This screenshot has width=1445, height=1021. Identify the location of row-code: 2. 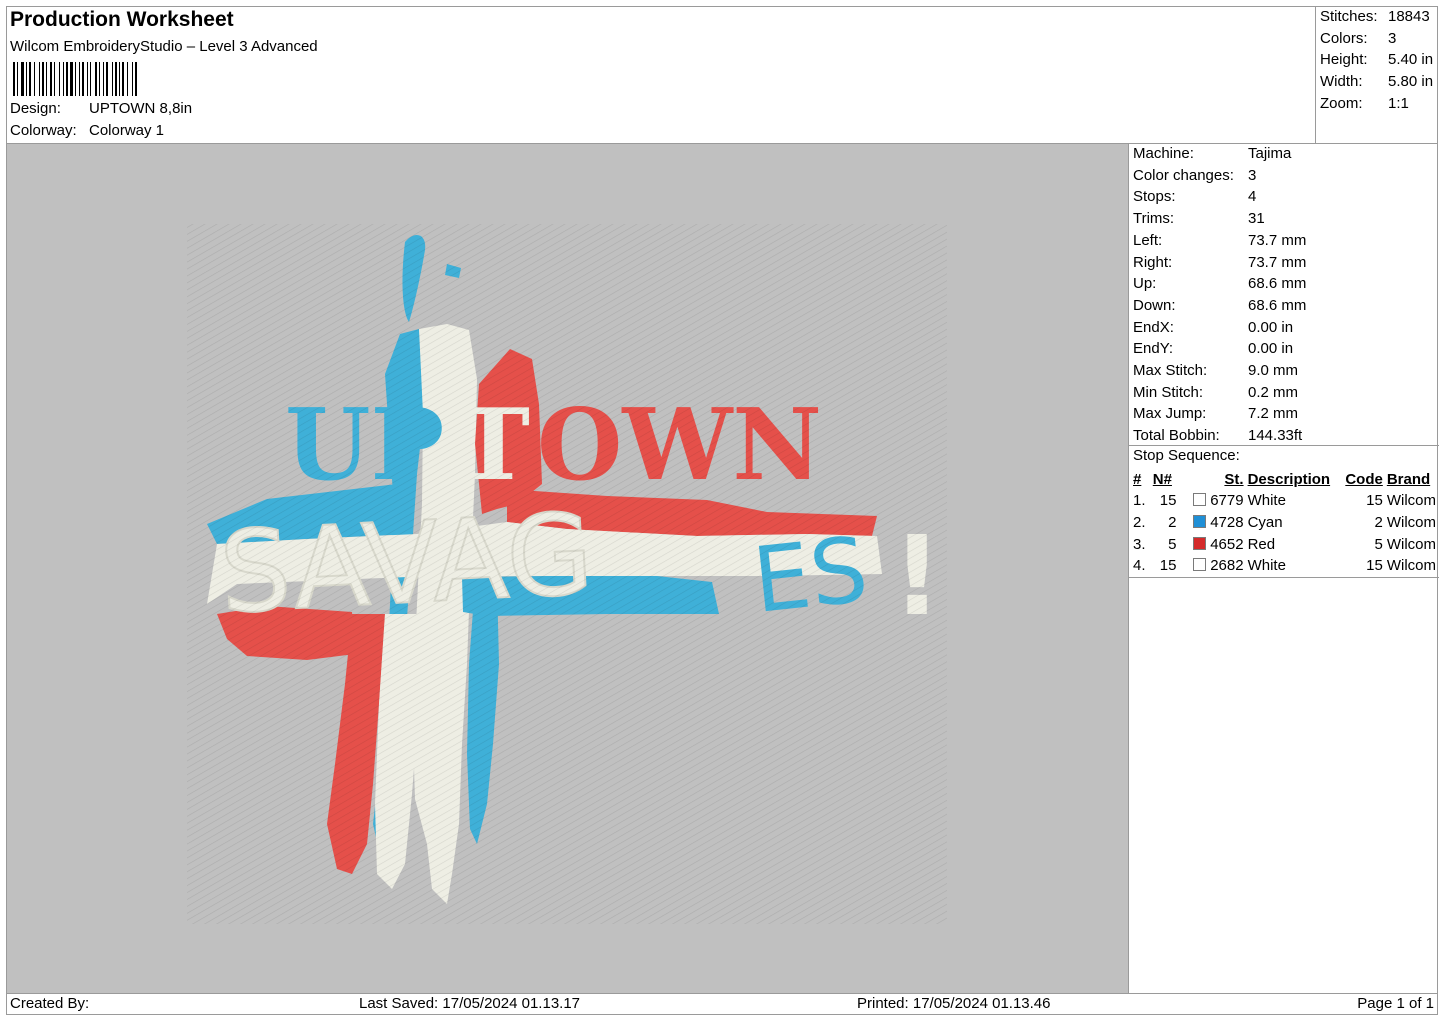
(1378, 523).